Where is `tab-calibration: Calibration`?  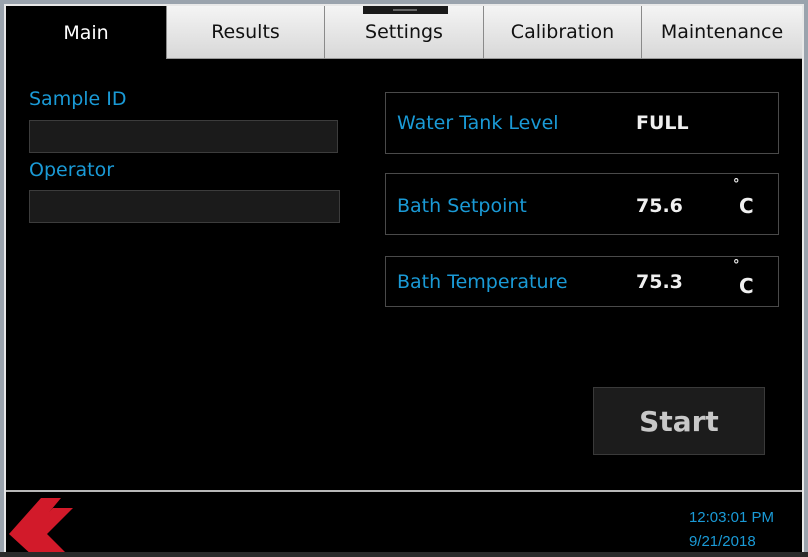 tab-calibration: Calibration is located at coordinates (562, 32).